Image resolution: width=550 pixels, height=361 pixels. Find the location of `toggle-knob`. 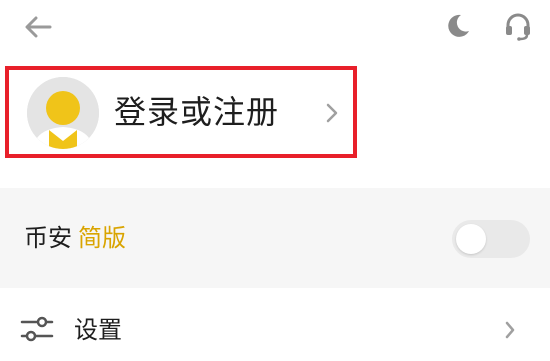

toggle-knob is located at coordinates (471, 239).